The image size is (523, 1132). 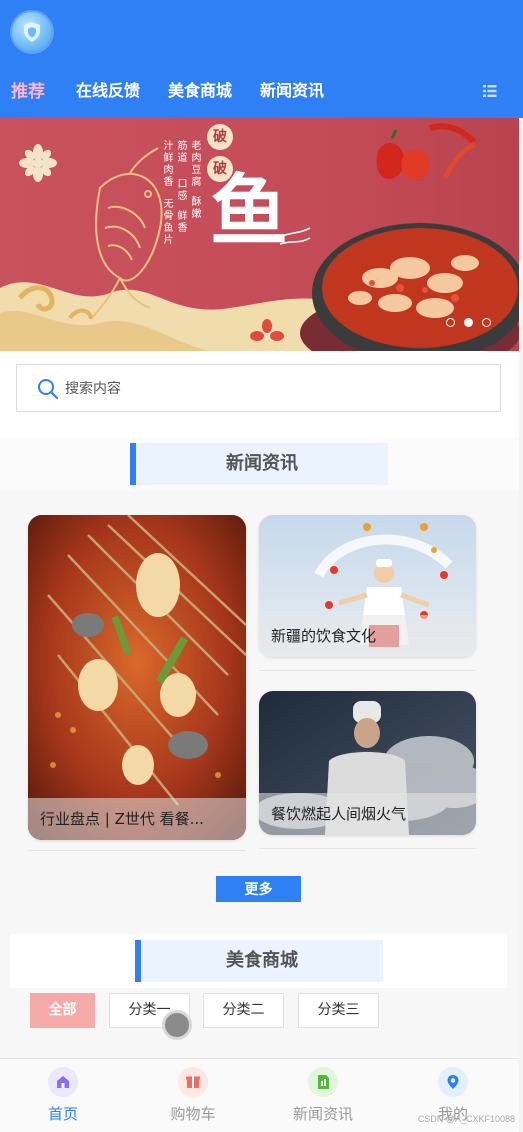 What do you see at coordinates (259, 1095) in the screenshot?
I see `bottom-tab-bar: 首页 购物车 新闻资讯 我的 CSDN @A_CXKF10088` at bounding box center [259, 1095].